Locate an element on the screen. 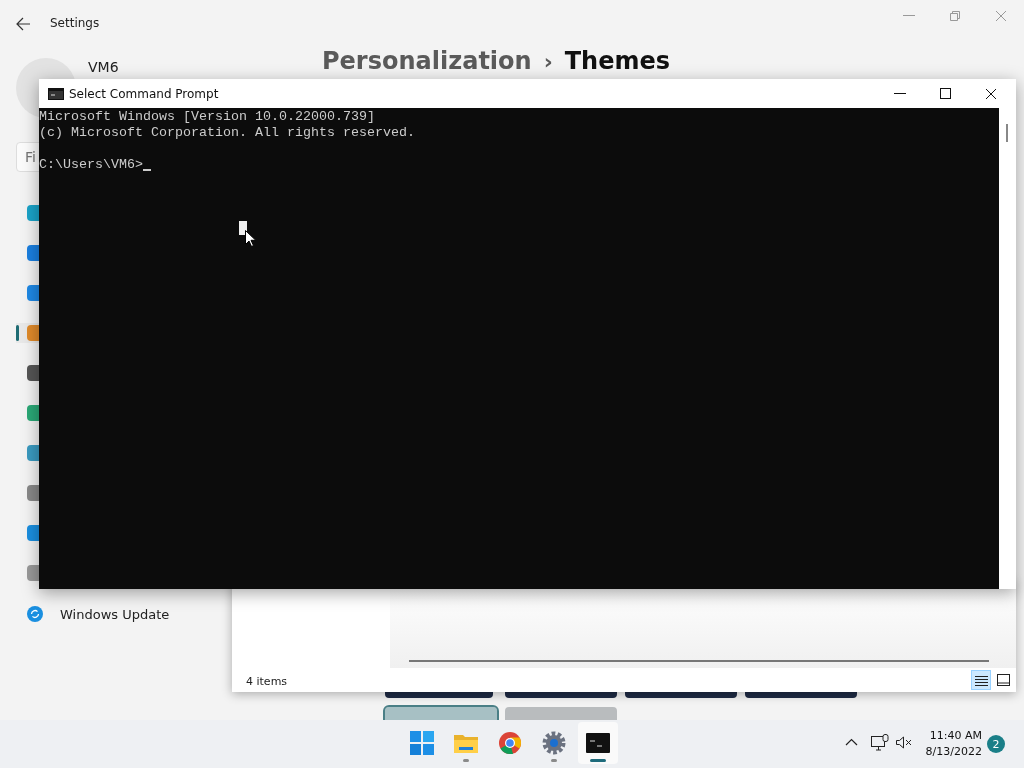  back-arrow-icon is located at coordinates (23, 24).